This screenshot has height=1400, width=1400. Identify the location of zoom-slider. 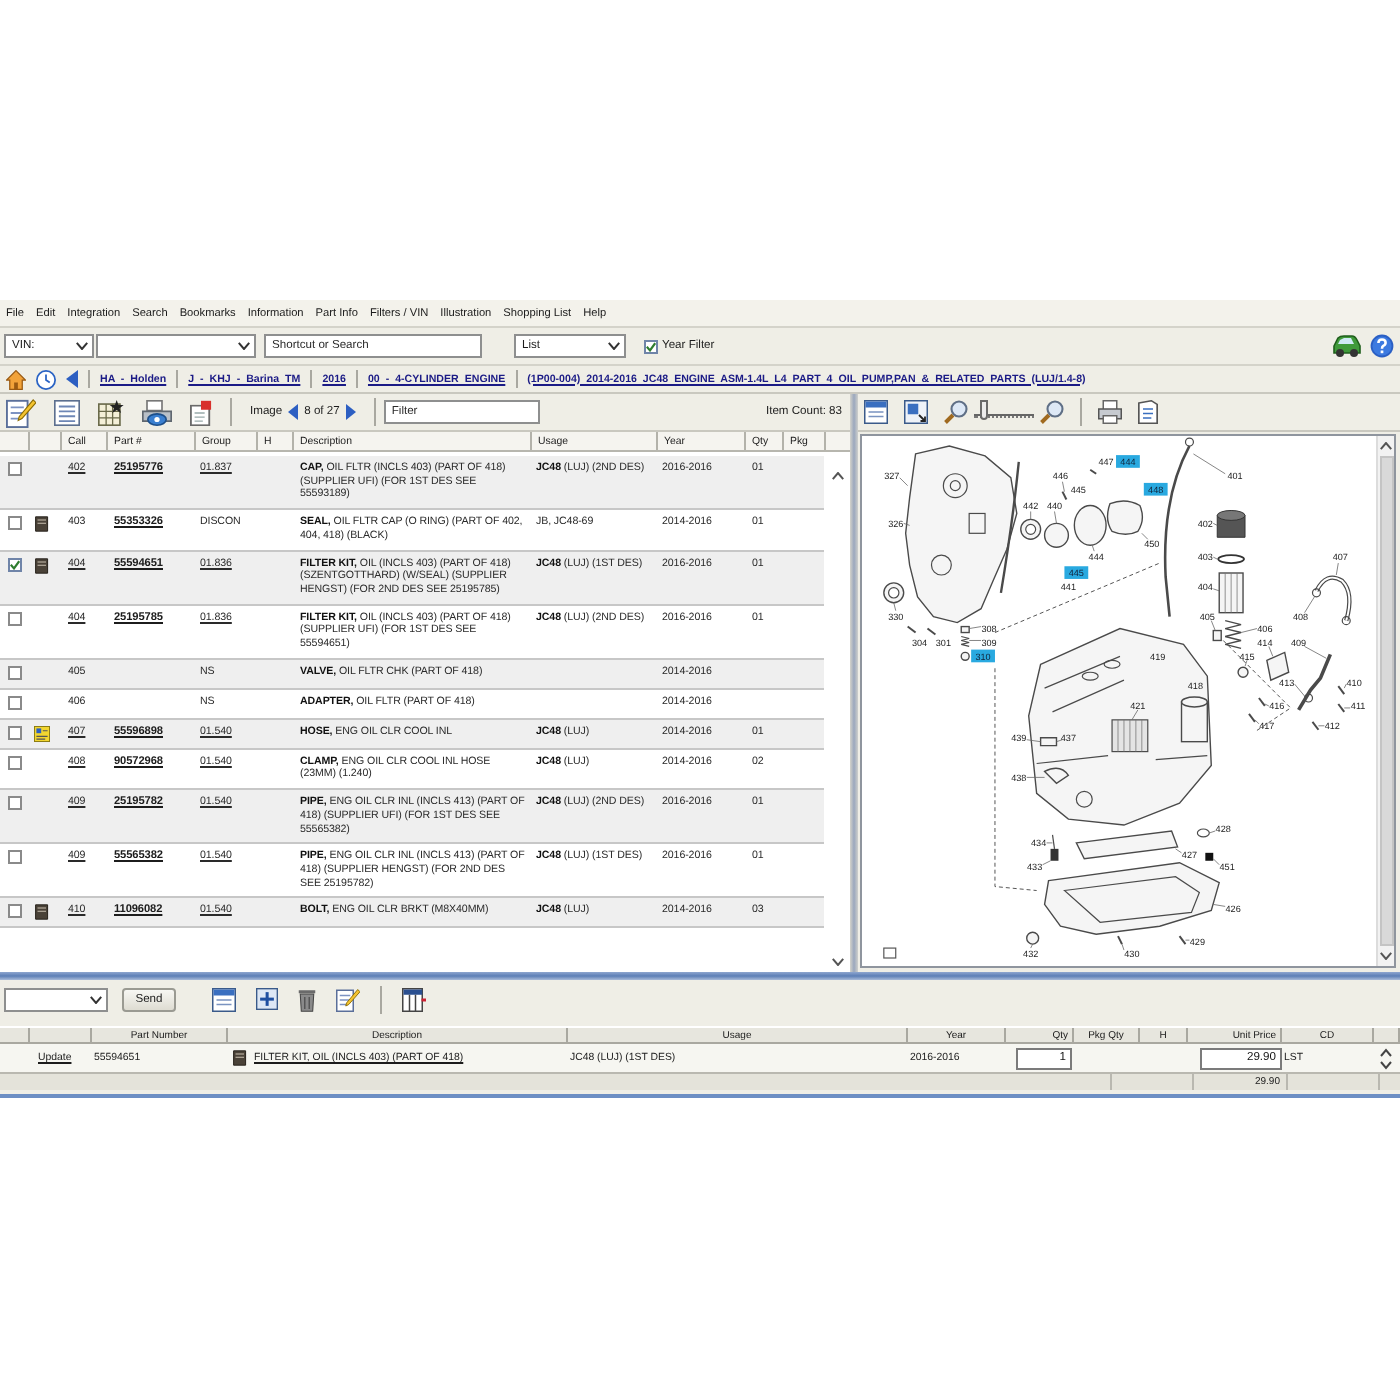
(1004, 412).